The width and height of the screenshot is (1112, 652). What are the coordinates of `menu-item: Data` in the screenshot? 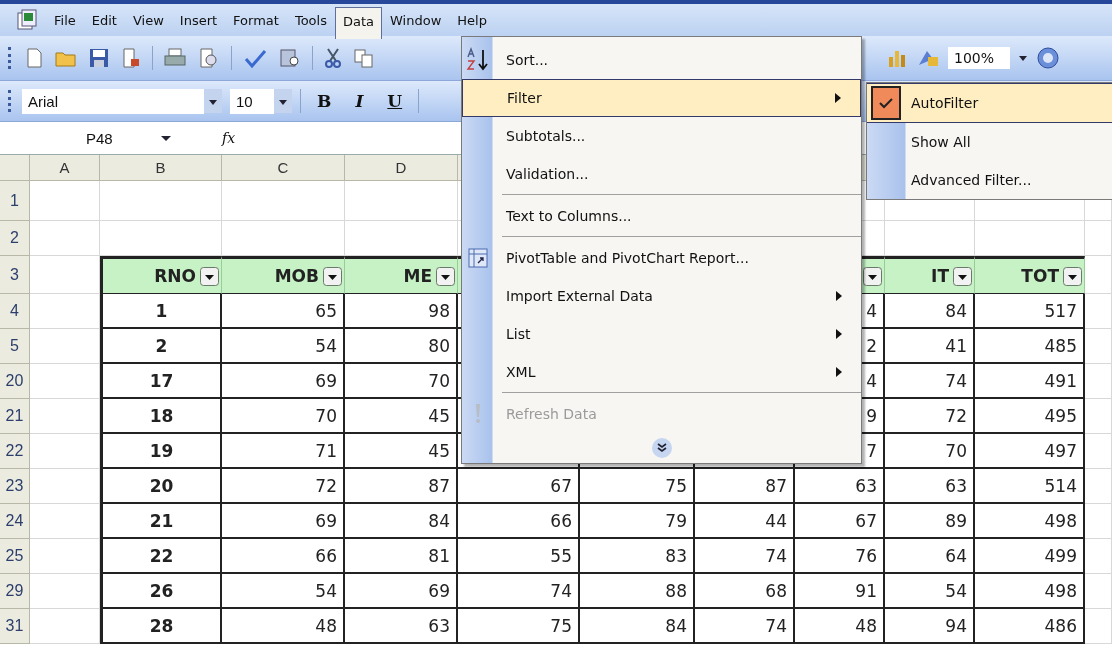 It's located at (358, 22).